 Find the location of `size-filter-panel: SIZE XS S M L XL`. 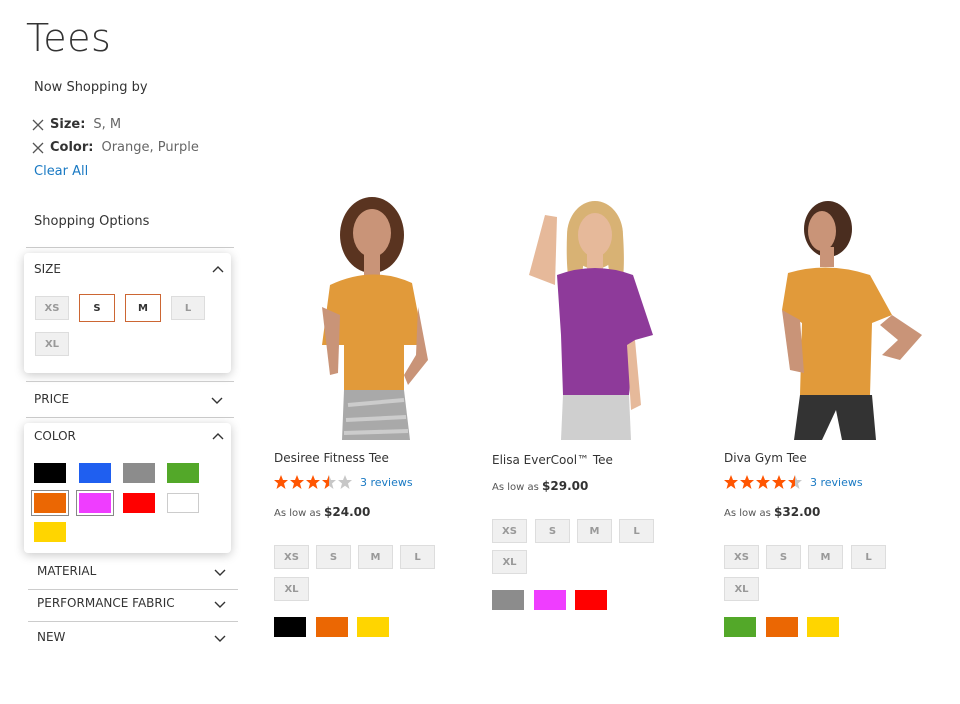

size-filter-panel: SIZE XS S M L XL is located at coordinates (127, 313).